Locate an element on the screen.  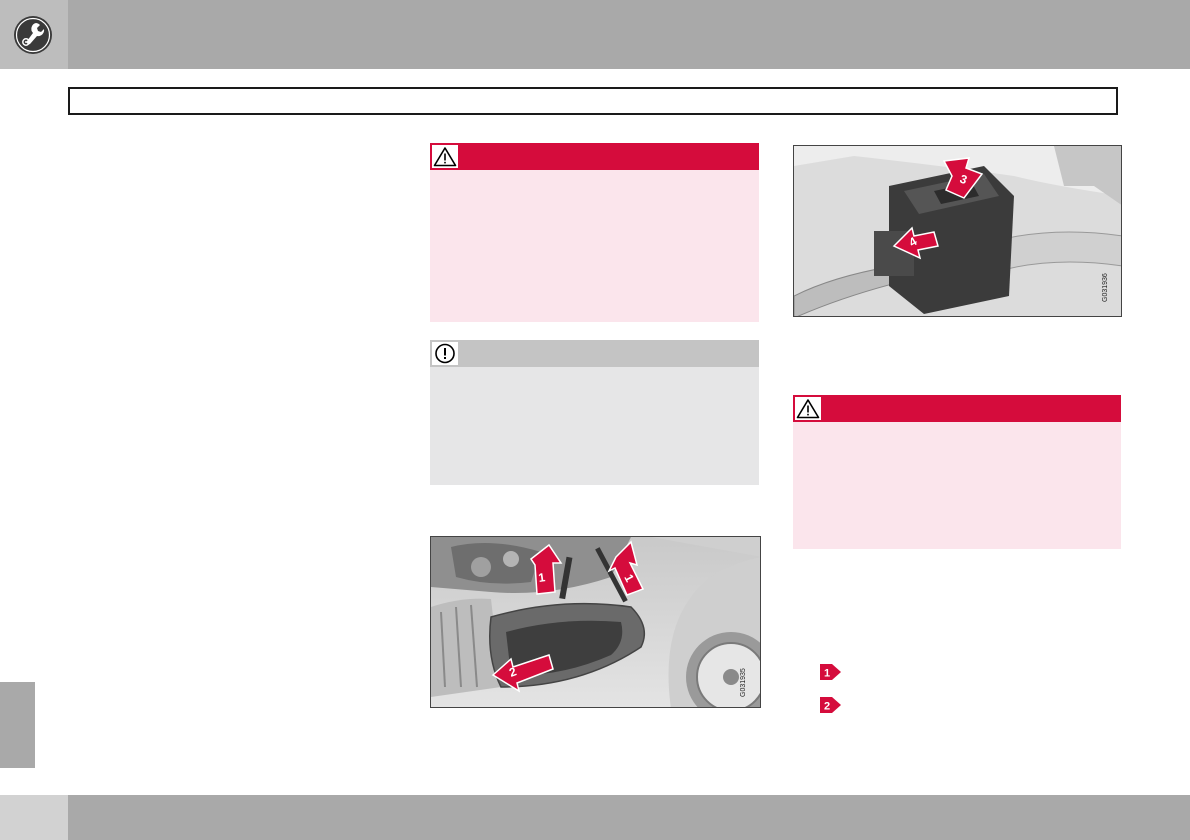
connector-figure: 3 4 G031936 is located at coordinates (957, 231).